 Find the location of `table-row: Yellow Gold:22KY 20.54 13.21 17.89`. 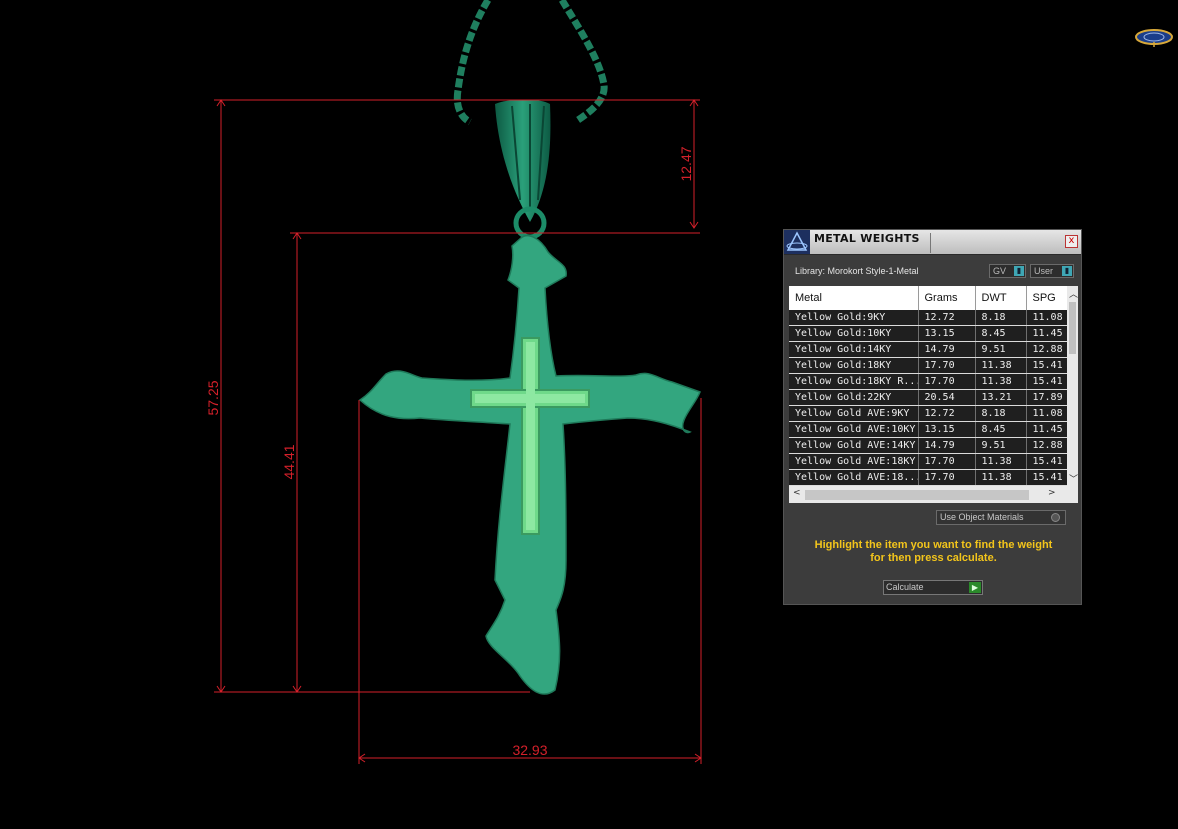

table-row: Yellow Gold:22KY 20.54 13.21 17.89 is located at coordinates (928, 397).